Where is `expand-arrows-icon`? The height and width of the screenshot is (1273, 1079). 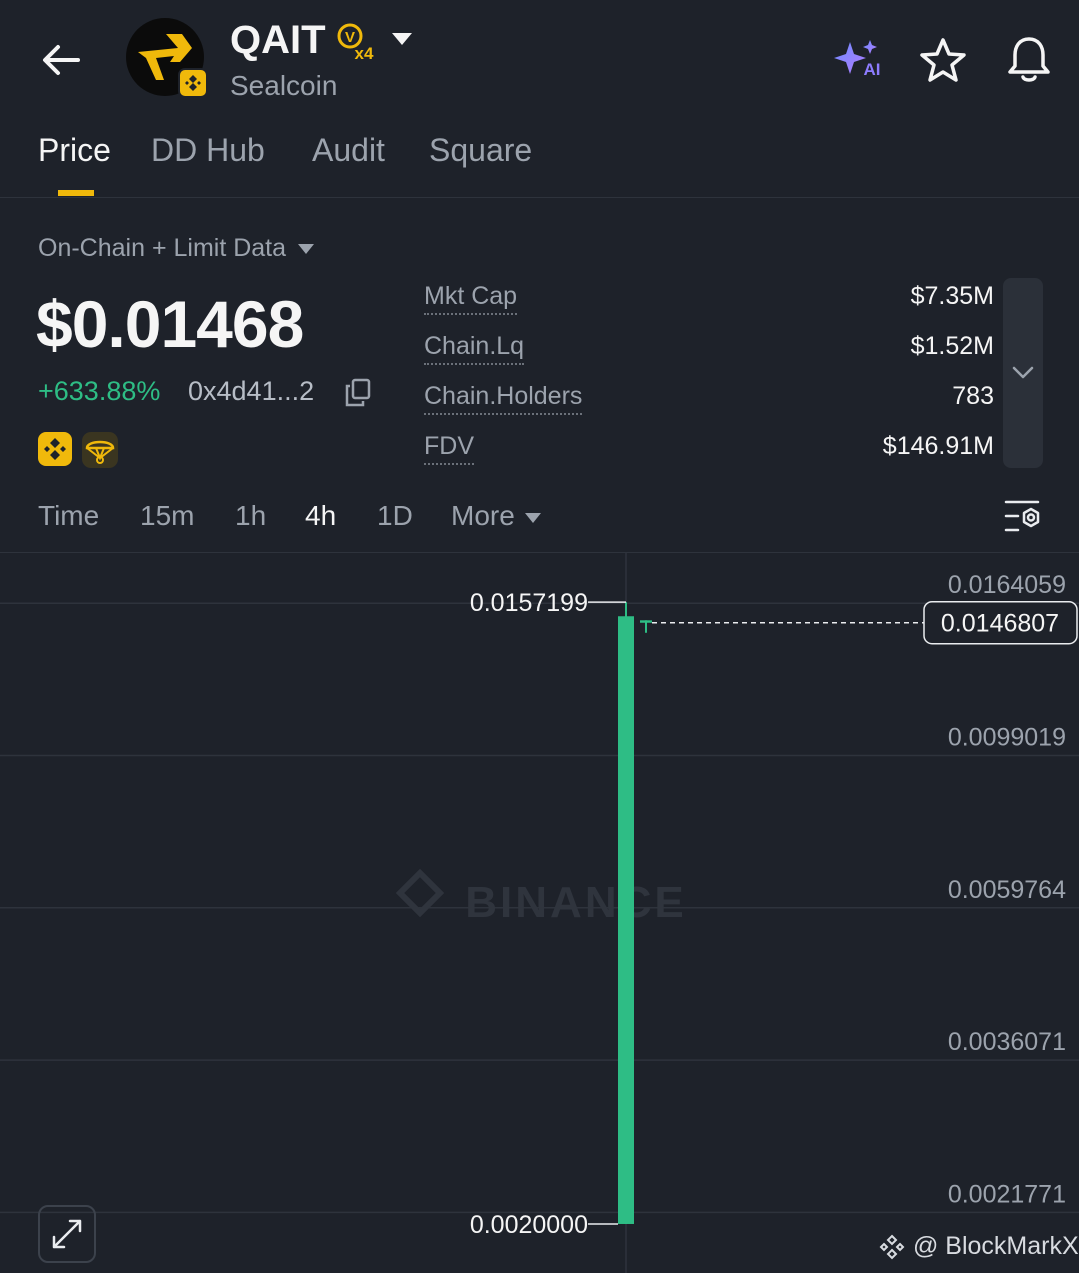
expand-arrows-icon is located at coordinates (67, 1234).